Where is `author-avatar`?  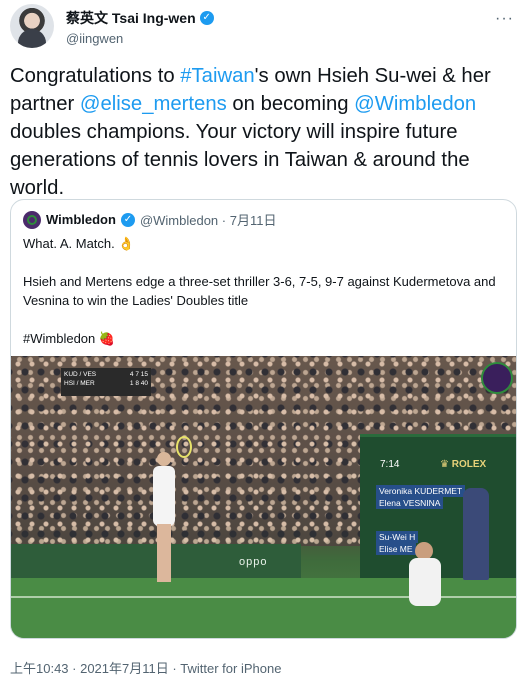 author-avatar is located at coordinates (32, 26).